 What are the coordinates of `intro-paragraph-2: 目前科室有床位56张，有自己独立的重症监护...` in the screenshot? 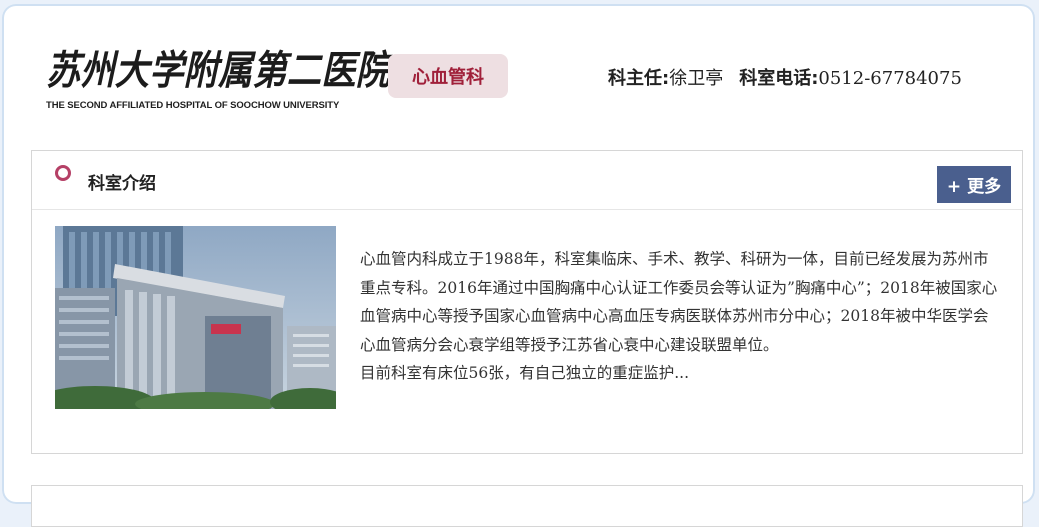 It's located at (525, 373).